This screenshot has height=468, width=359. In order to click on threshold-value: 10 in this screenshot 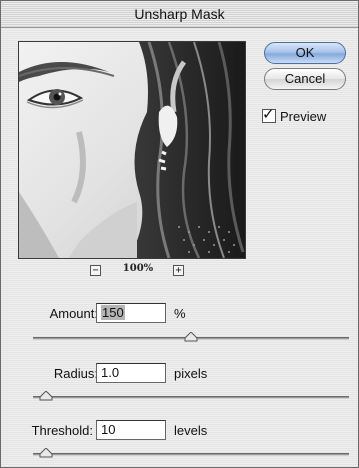, I will do `click(108, 429)`.